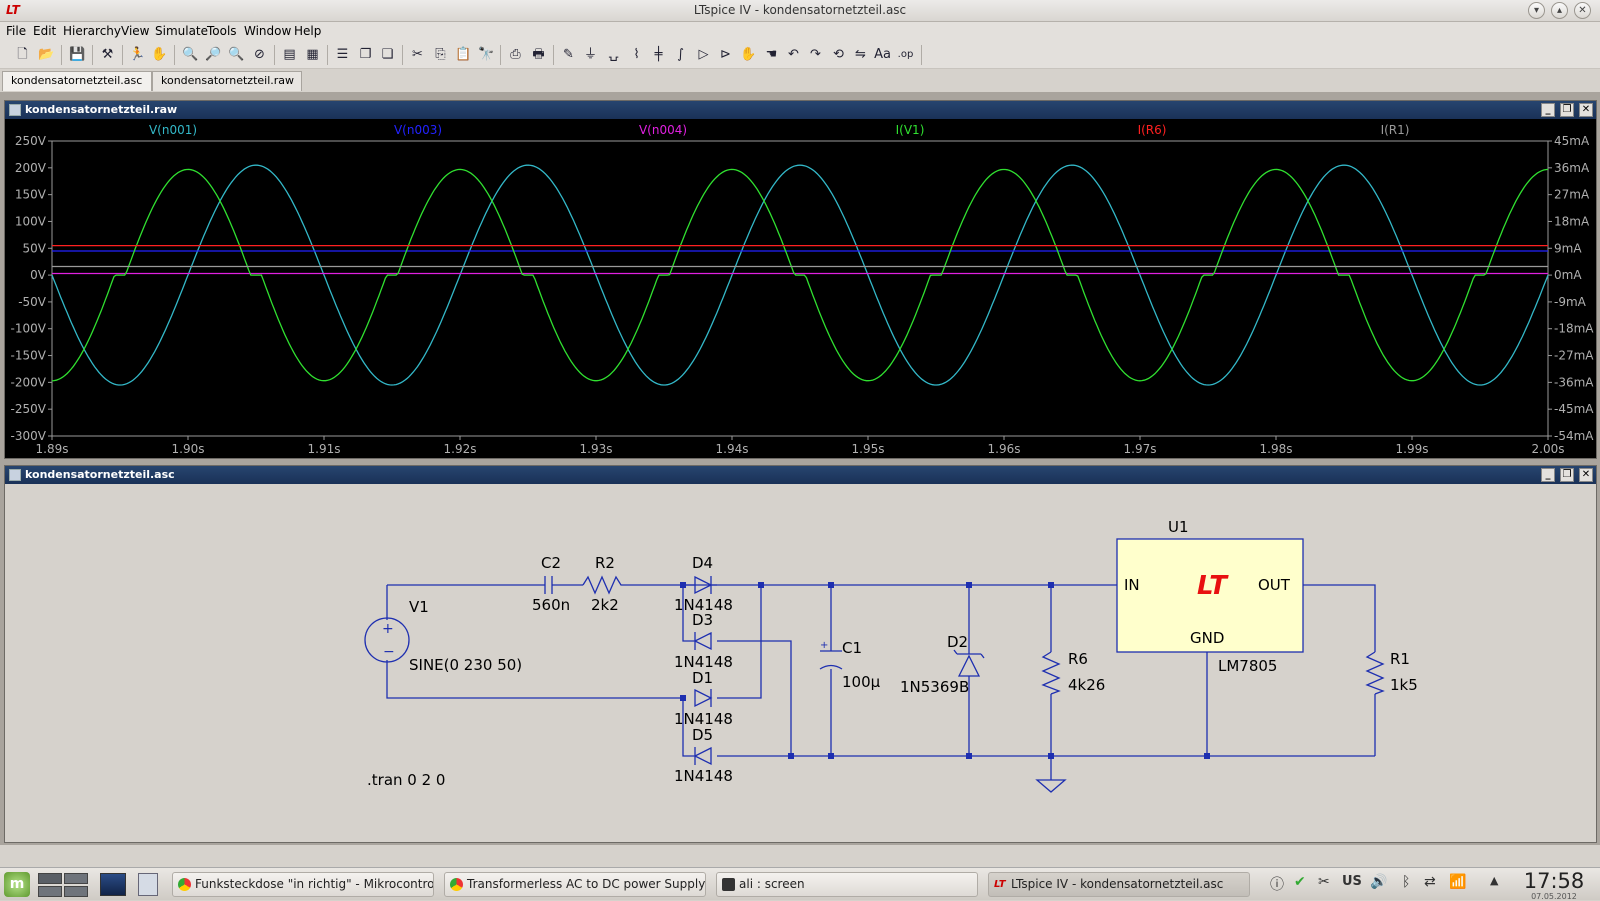 The height and width of the screenshot is (901, 1600). I want to click on c1-capacitor-icon, so click(831, 660).